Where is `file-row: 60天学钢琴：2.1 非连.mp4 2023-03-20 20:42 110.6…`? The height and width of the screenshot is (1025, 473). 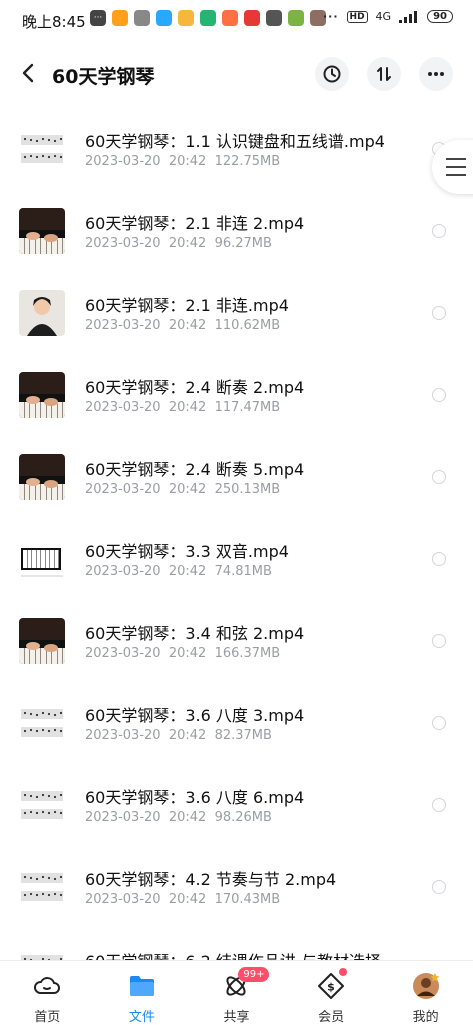
file-row: 60天学钢琴：2.1 非连.mp4 2023-03-20 20:42 110.6… is located at coordinates (236, 309).